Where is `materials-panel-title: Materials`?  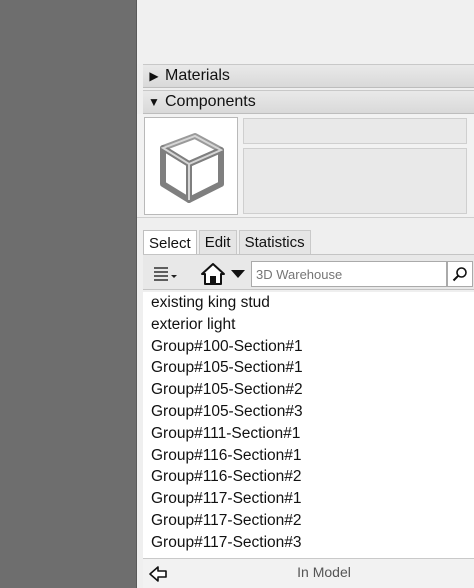 materials-panel-title: Materials is located at coordinates (197, 75).